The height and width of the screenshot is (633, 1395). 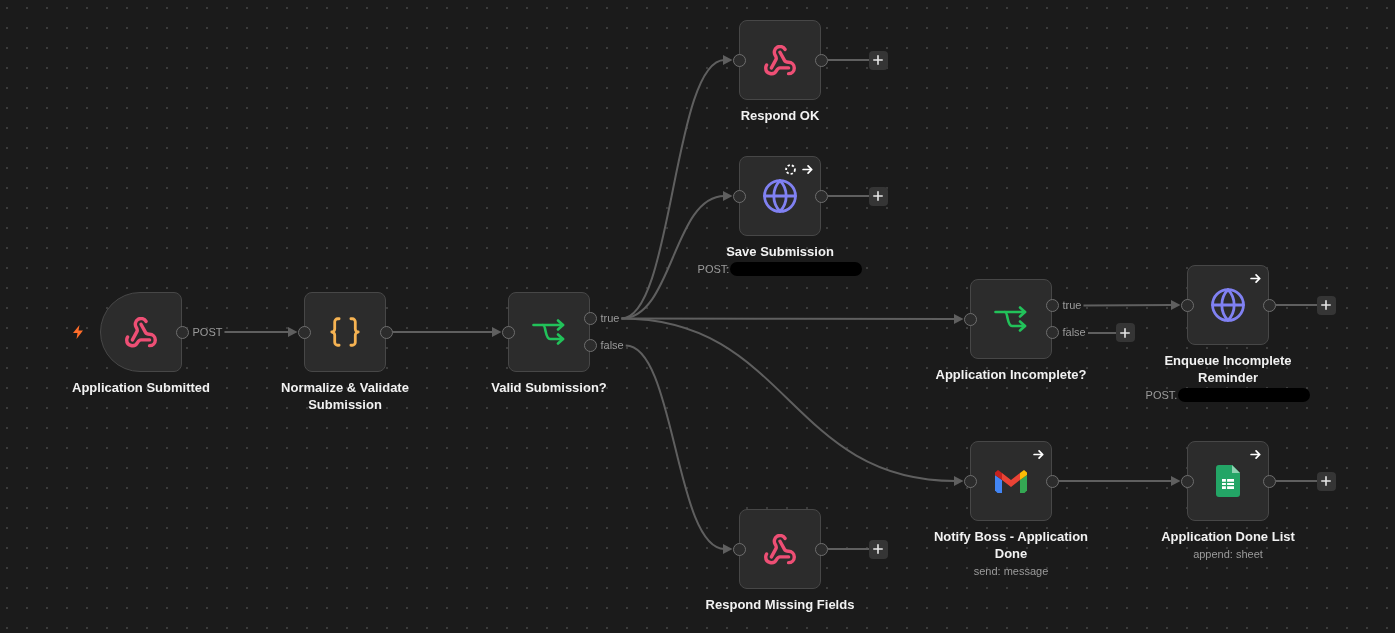 What do you see at coordinates (780, 115) in the screenshot?
I see `node-title: Respond OK` at bounding box center [780, 115].